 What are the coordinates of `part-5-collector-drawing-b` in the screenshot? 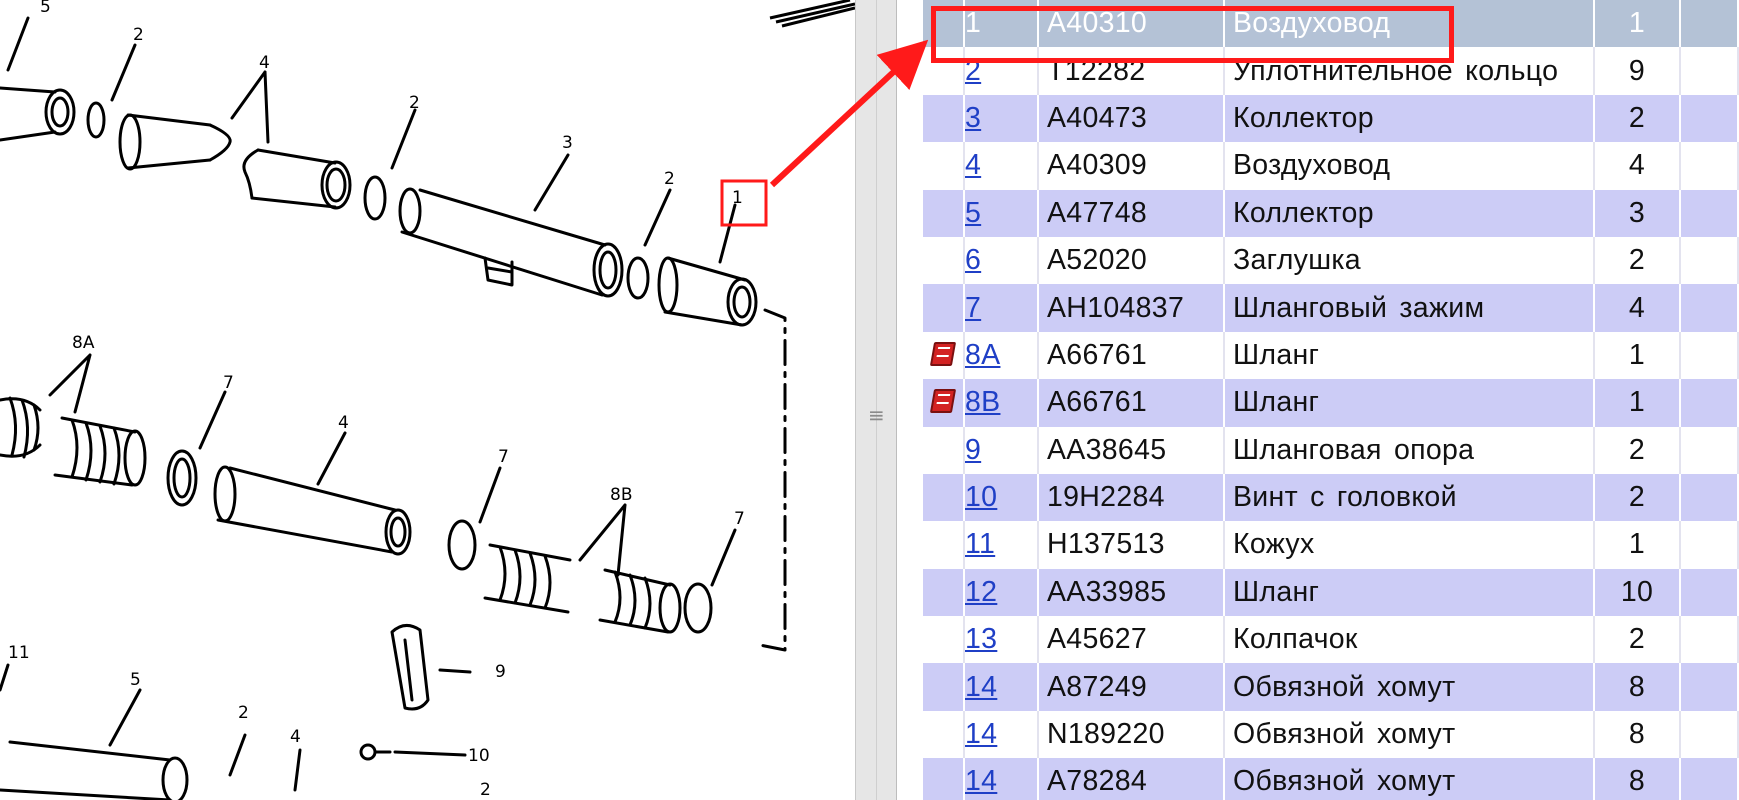 It's located at (94, 770).